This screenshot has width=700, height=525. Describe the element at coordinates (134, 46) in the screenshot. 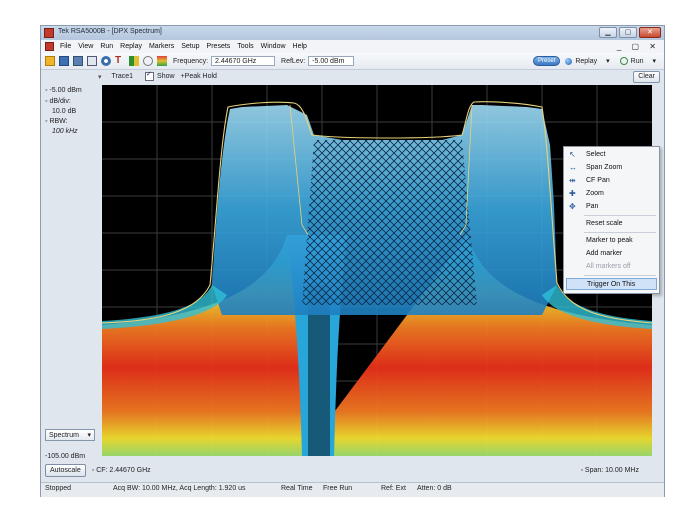

I see `menu-replay: Replay` at that location.